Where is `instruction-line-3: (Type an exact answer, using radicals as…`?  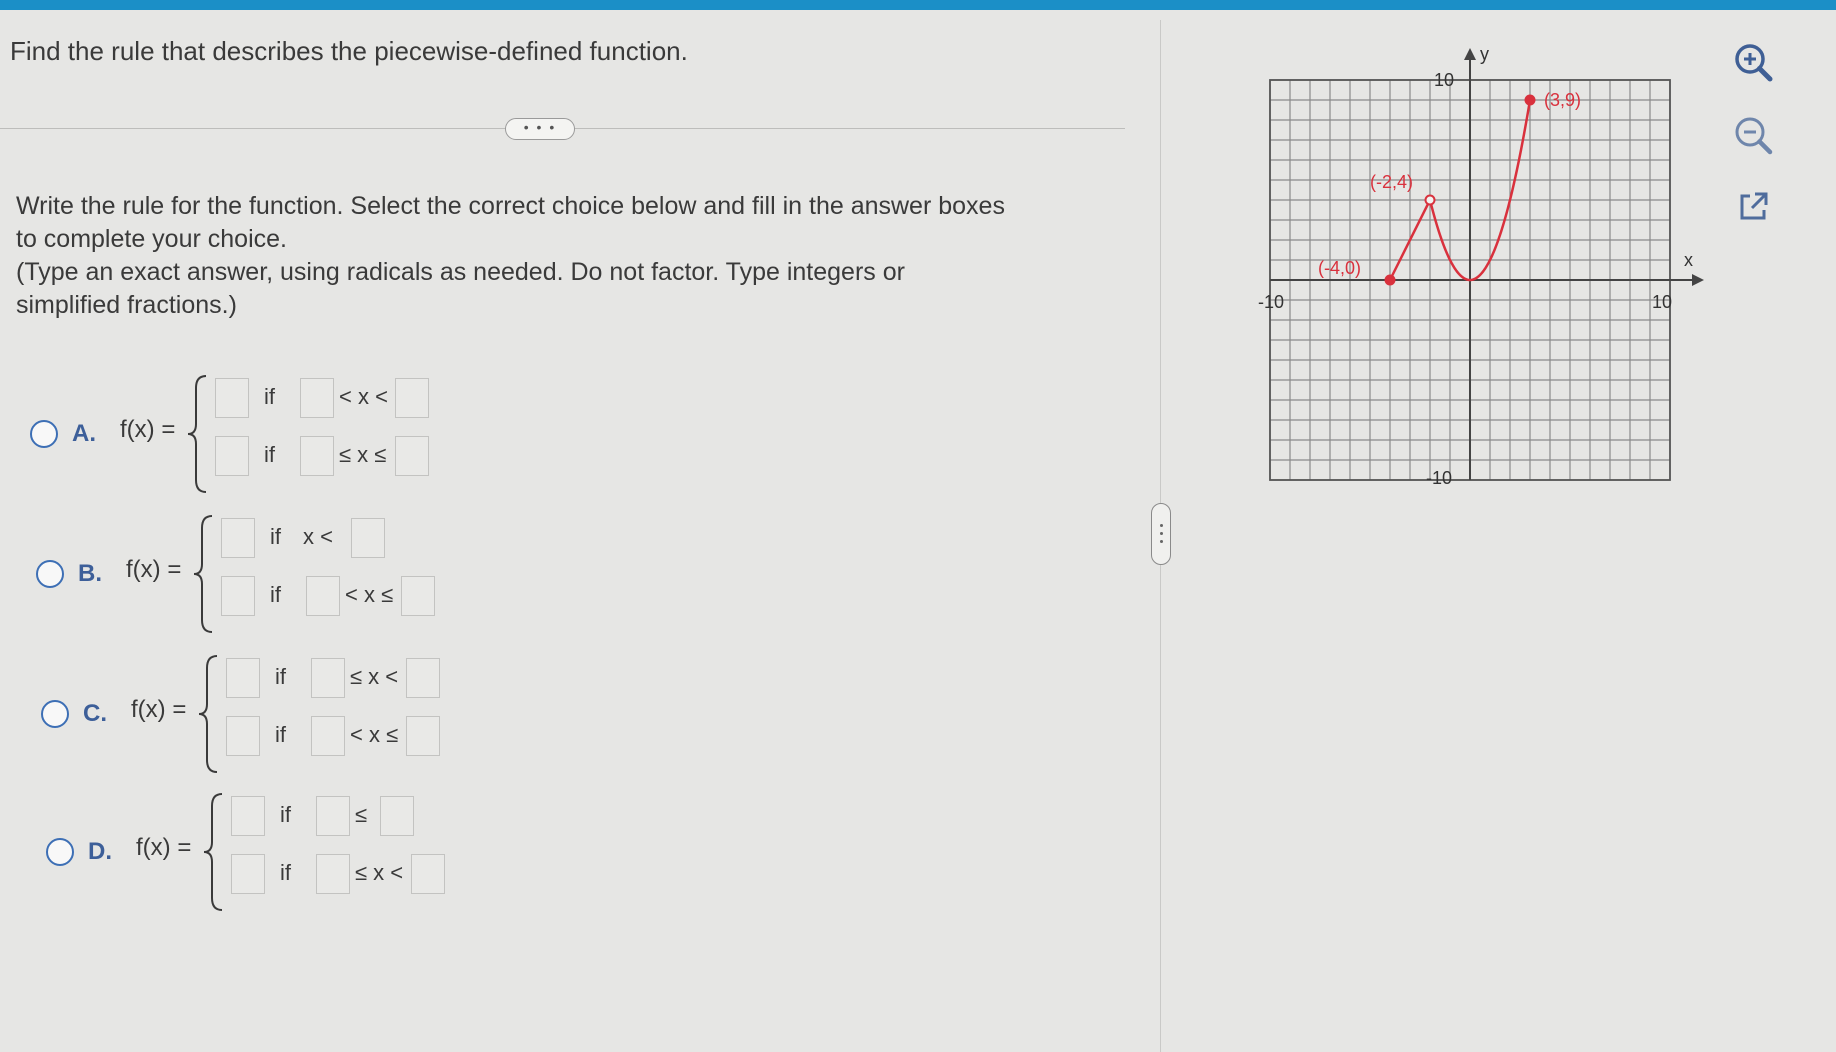 instruction-line-3: (Type an exact answer, using radicals as… is located at coordinates (460, 272).